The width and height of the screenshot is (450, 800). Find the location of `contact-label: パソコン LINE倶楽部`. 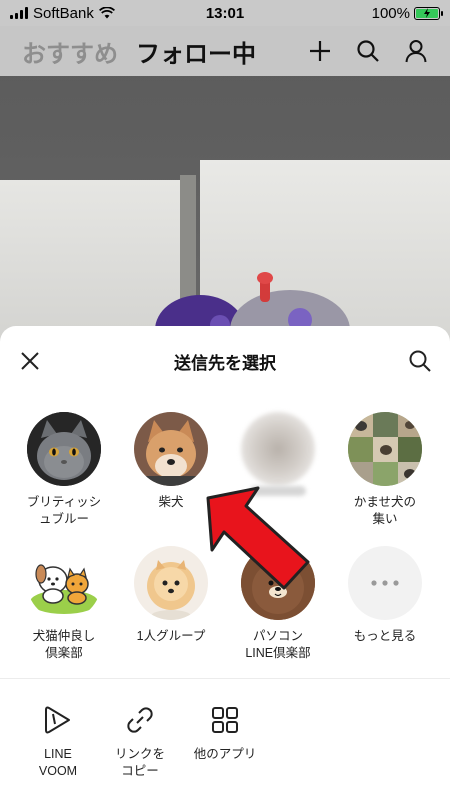

contact-label: パソコン LINE倶楽部 is located at coordinates (278, 644).